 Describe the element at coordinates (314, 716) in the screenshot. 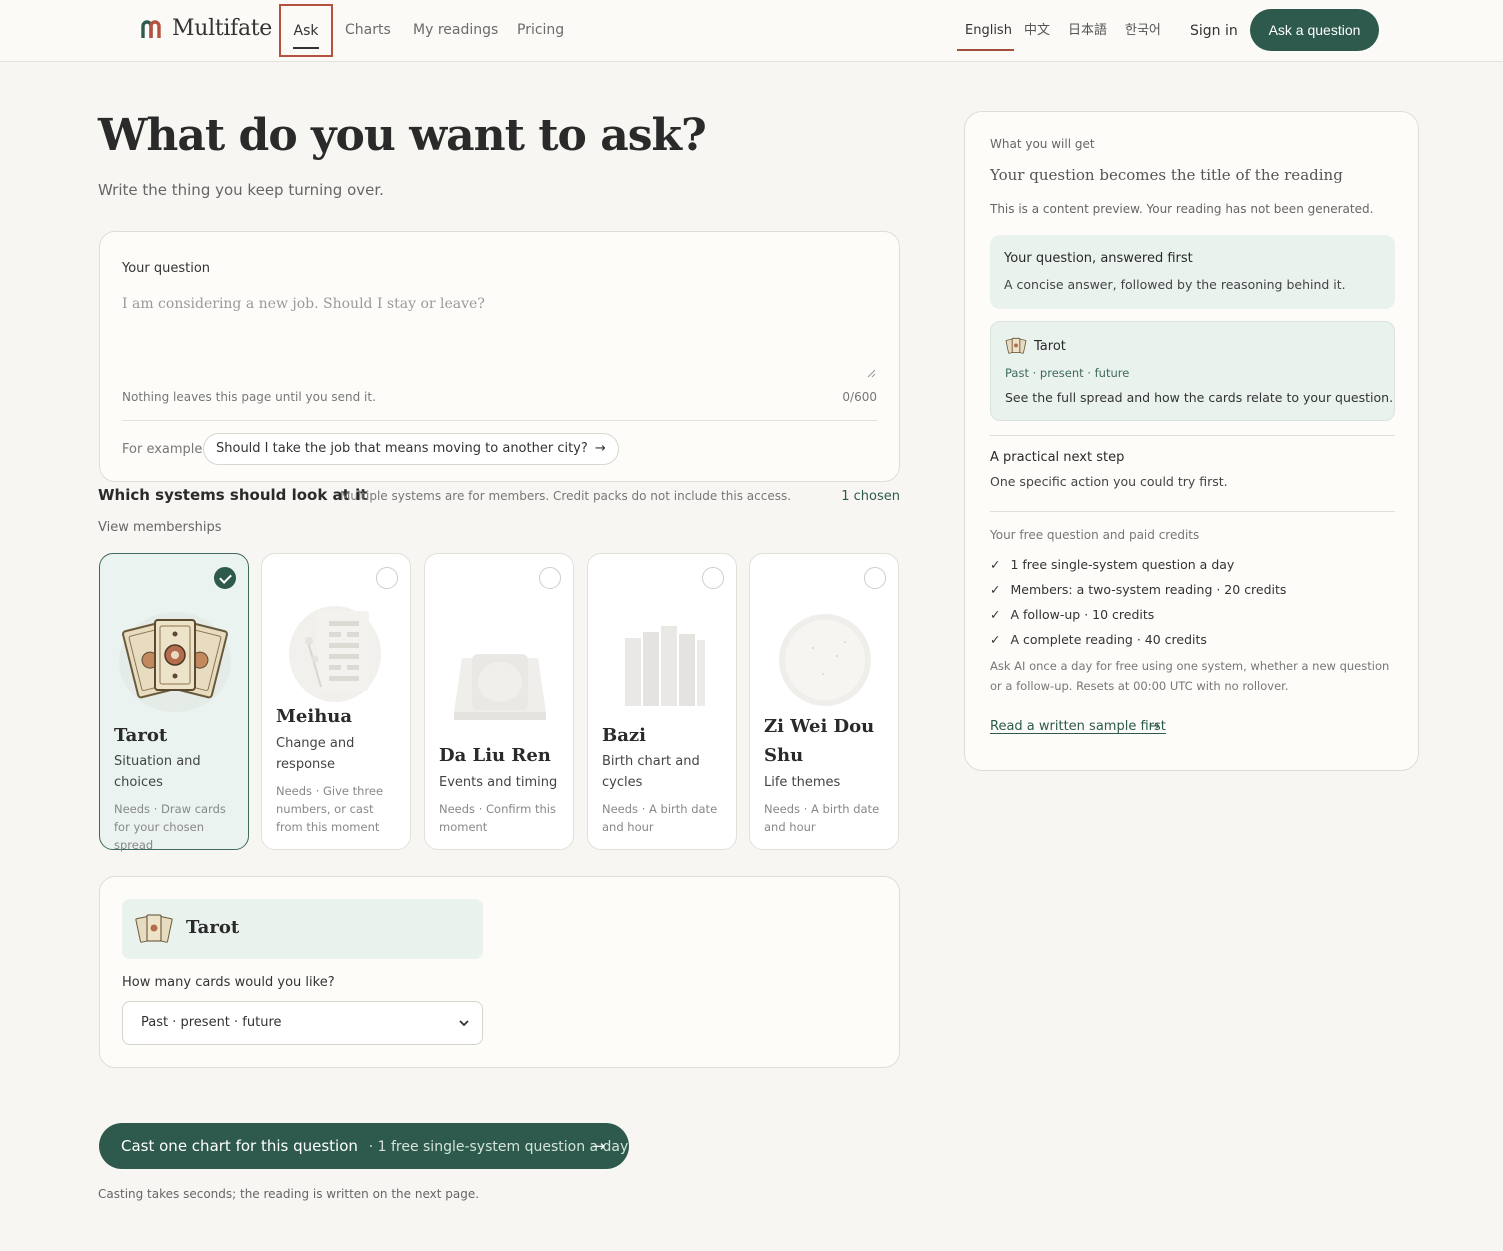

I see `system-name: Meihua` at that location.